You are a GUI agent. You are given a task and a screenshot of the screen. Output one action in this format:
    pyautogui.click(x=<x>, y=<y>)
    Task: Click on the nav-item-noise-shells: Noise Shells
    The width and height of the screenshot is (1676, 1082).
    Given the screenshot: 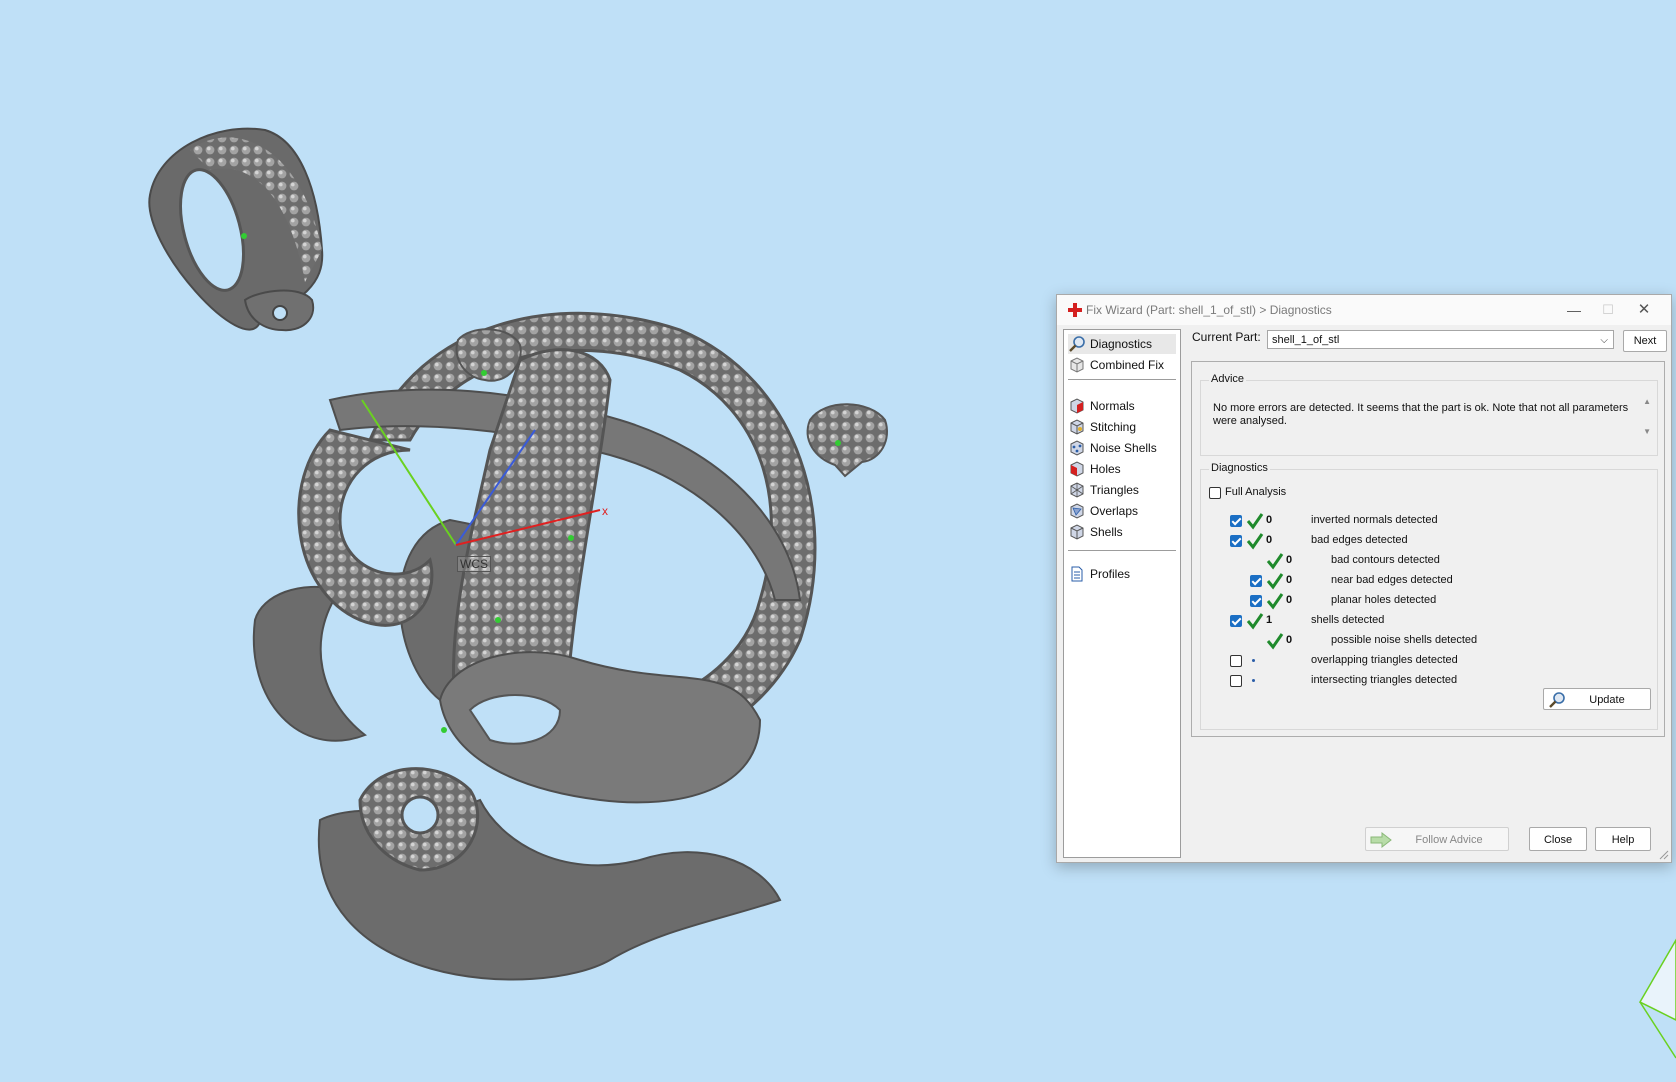 What is the action you would take?
    pyautogui.click(x=1122, y=448)
    